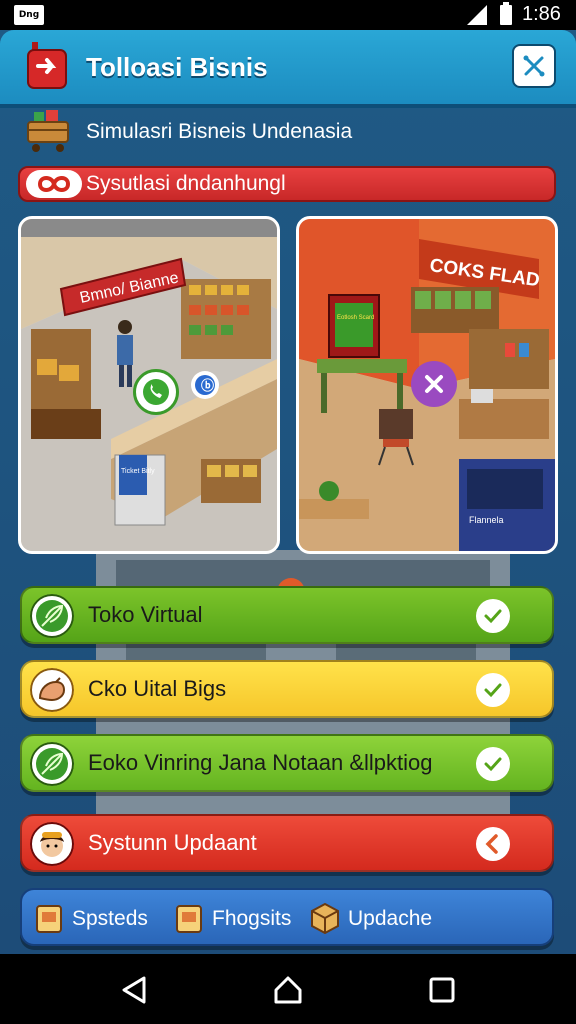 Image resolution: width=576 pixels, height=1024 pixels. What do you see at coordinates (486, 520) in the screenshot?
I see `kiosk-label-right: Flannela` at bounding box center [486, 520].